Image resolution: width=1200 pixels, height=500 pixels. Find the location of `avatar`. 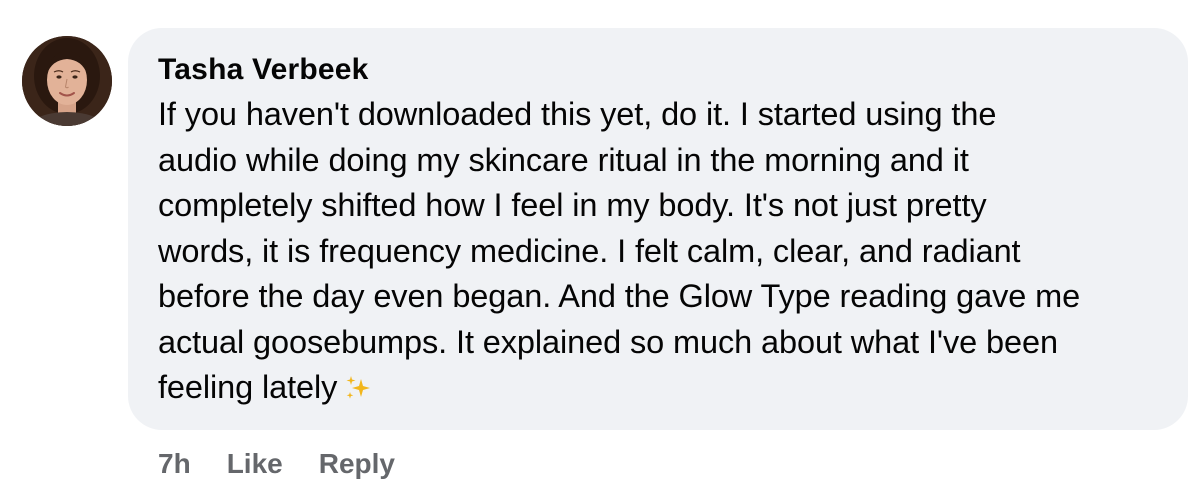

avatar is located at coordinates (67, 81).